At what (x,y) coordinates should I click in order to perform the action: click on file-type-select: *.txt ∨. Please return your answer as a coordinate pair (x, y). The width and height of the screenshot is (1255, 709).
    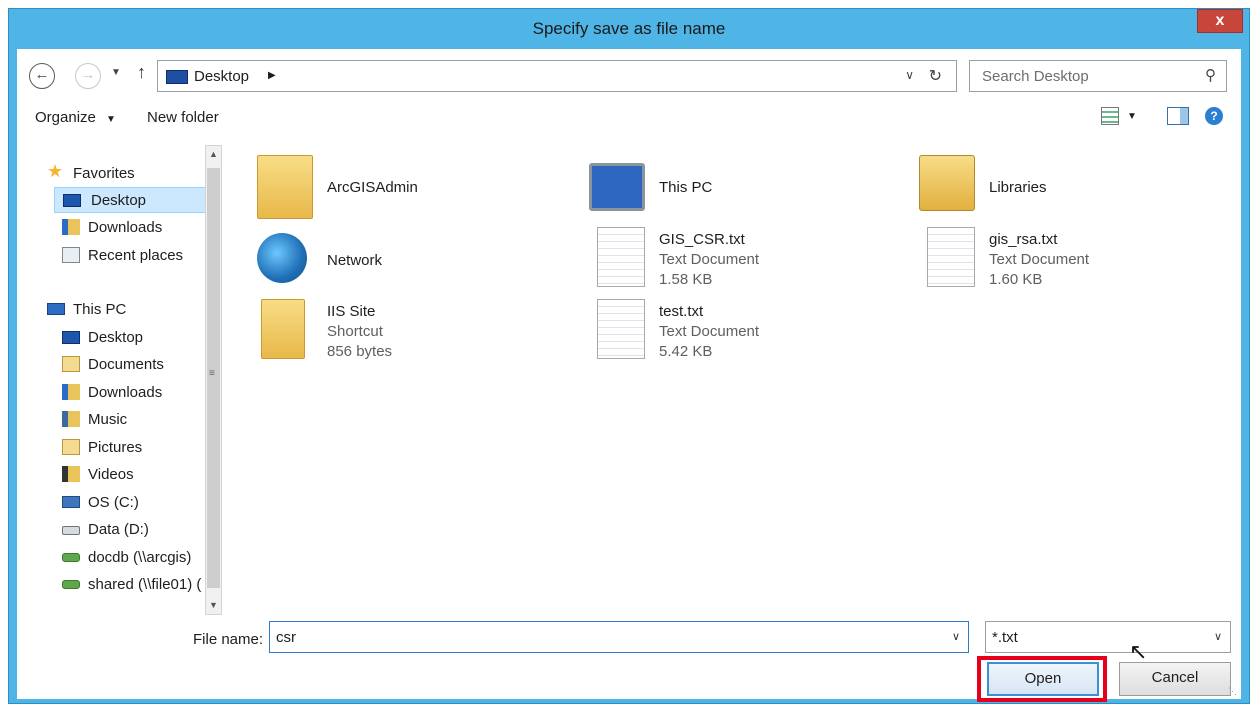
    Looking at the image, I should click on (1108, 637).